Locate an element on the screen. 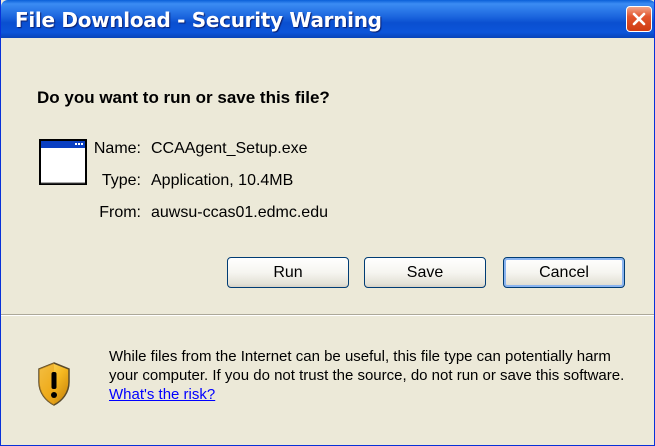 The height and width of the screenshot is (446, 655). question-heading: Do you want to run or save this file? is located at coordinates (183, 97).